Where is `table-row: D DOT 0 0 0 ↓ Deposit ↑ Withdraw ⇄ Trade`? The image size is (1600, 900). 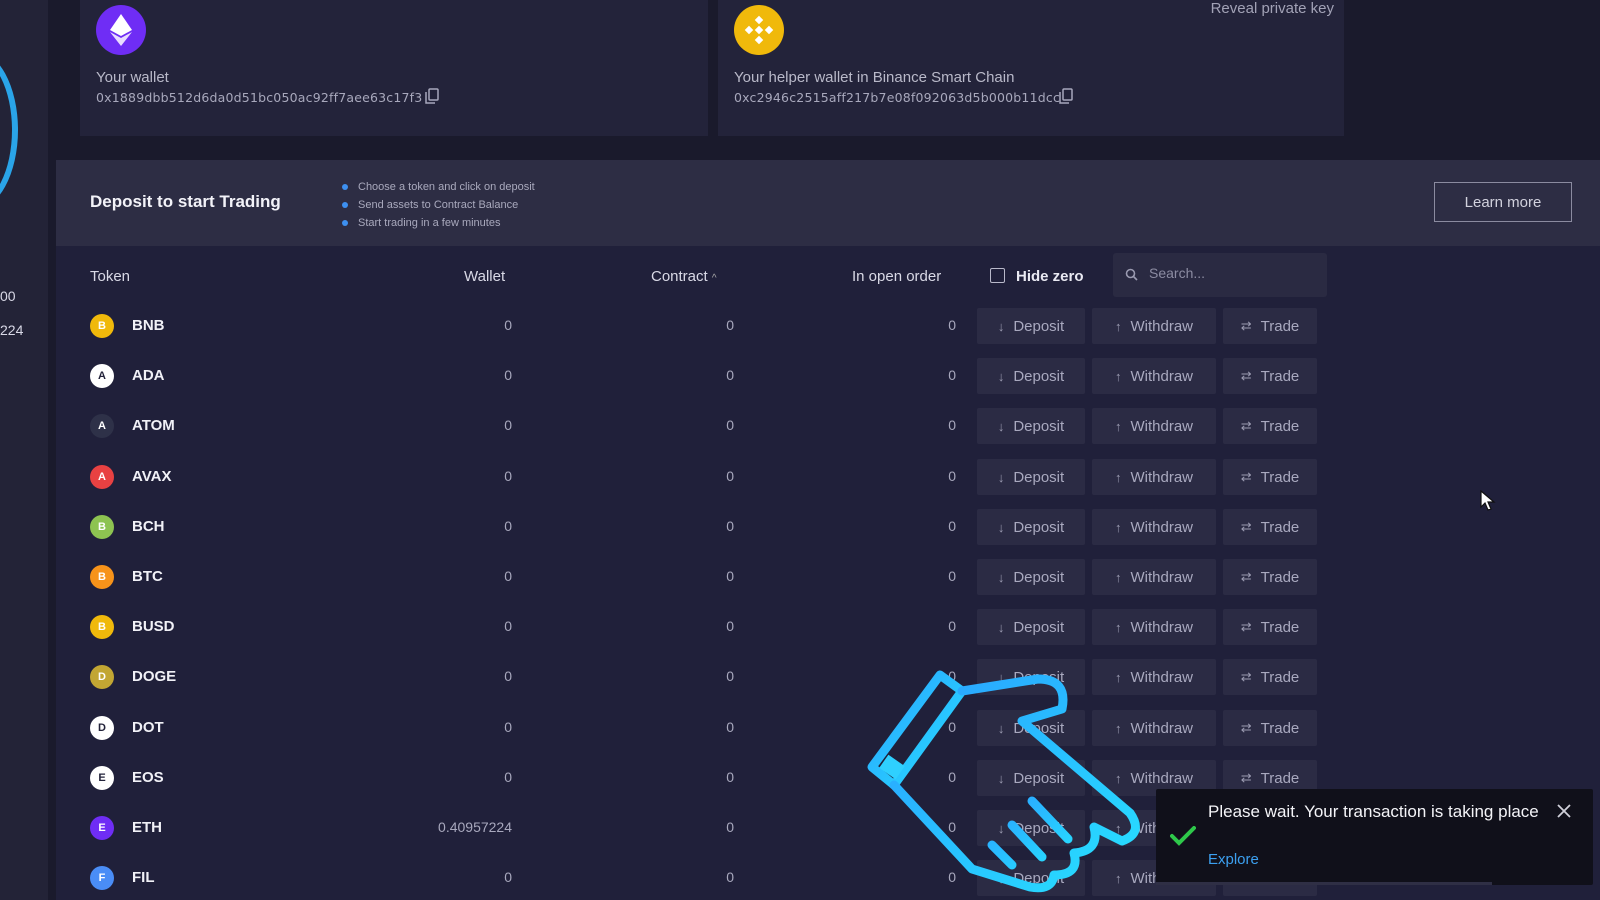 table-row: D DOT 0 0 0 ↓ Deposit ↑ Withdraw ⇄ Trade is located at coordinates (800, 728).